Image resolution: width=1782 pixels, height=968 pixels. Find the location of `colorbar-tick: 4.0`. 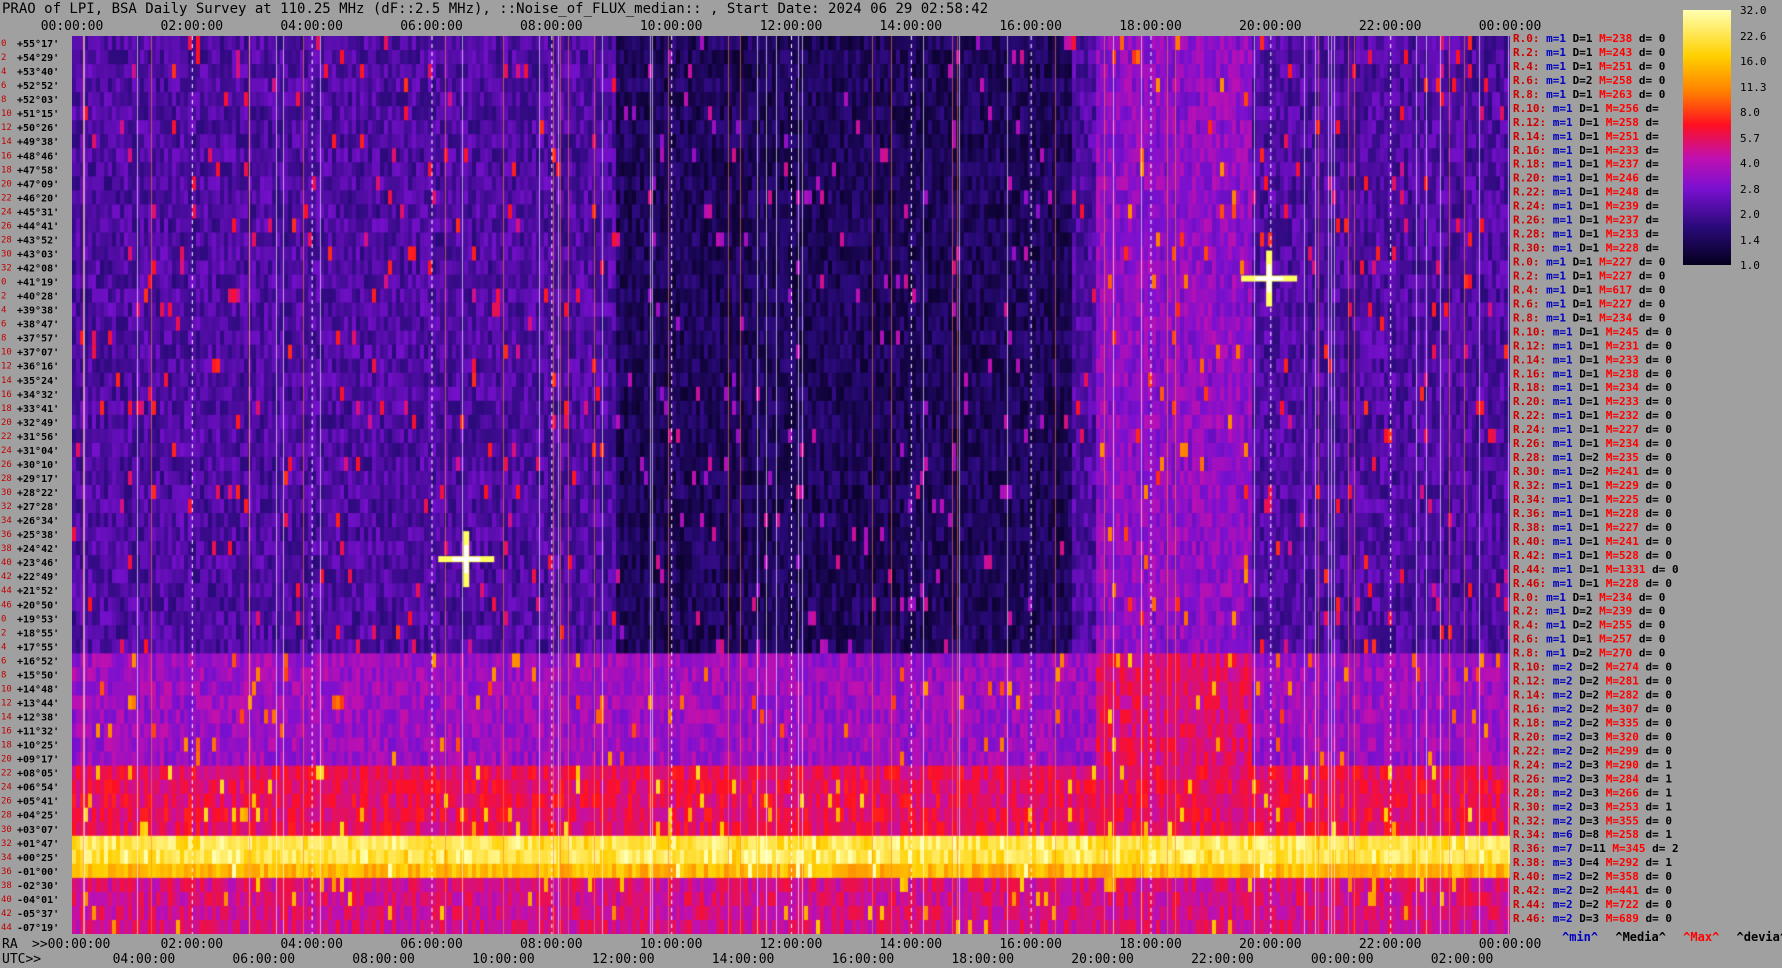

colorbar-tick: 4.0 is located at coordinates (1750, 163).